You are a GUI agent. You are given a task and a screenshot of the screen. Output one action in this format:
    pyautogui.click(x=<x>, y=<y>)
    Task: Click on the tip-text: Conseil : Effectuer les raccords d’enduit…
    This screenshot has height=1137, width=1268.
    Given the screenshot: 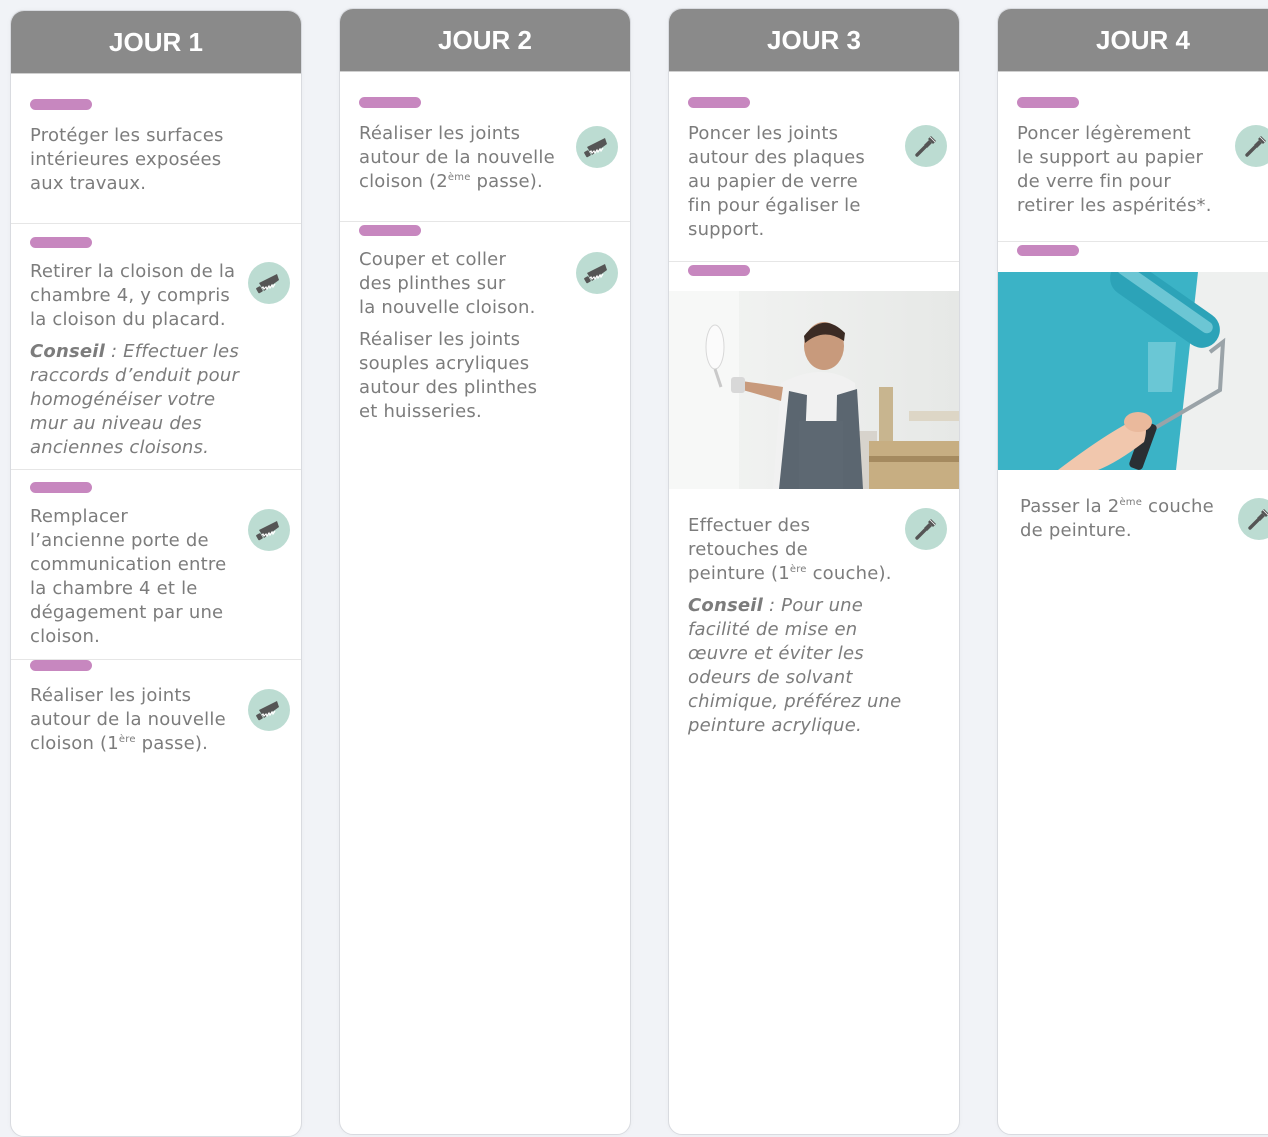 What is the action you would take?
    pyautogui.click(x=135, y=399)
    